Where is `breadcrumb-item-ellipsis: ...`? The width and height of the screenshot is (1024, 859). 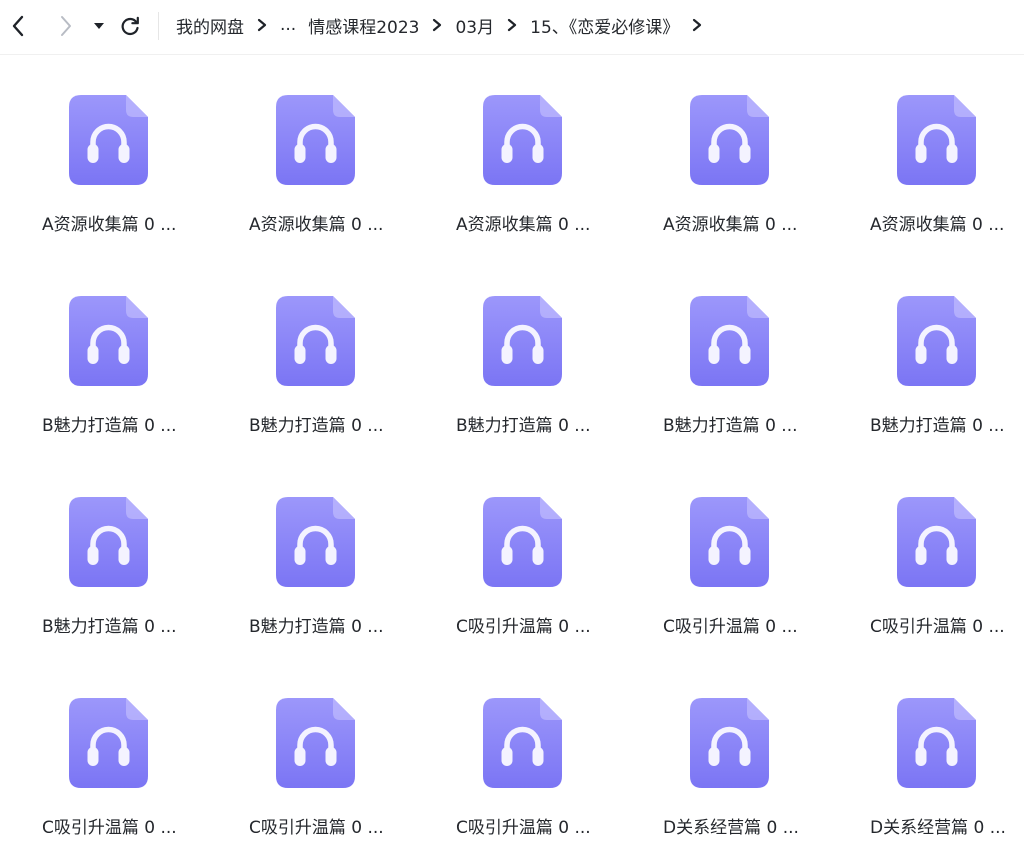 breadcrumb-item-ellipsis: ... is located at coordinates (288, 25).